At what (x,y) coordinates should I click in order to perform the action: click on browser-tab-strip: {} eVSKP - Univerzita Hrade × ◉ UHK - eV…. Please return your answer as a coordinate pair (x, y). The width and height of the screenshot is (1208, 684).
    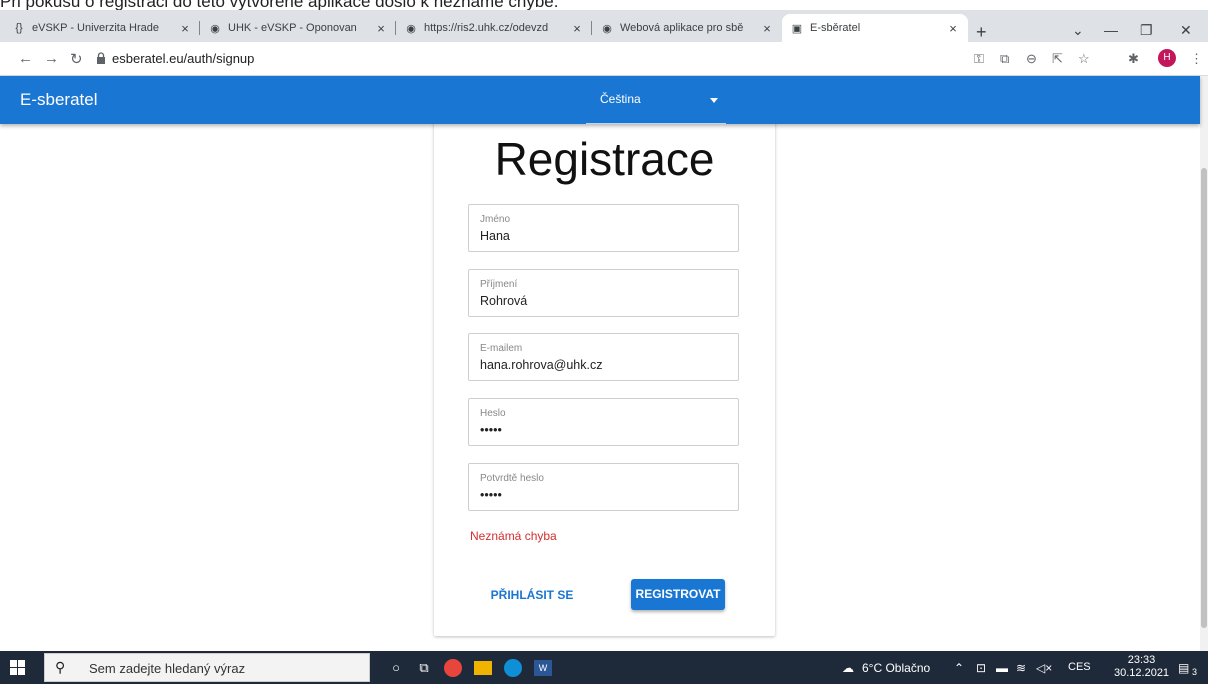
    Looking at the image, I should click on (604, 26).